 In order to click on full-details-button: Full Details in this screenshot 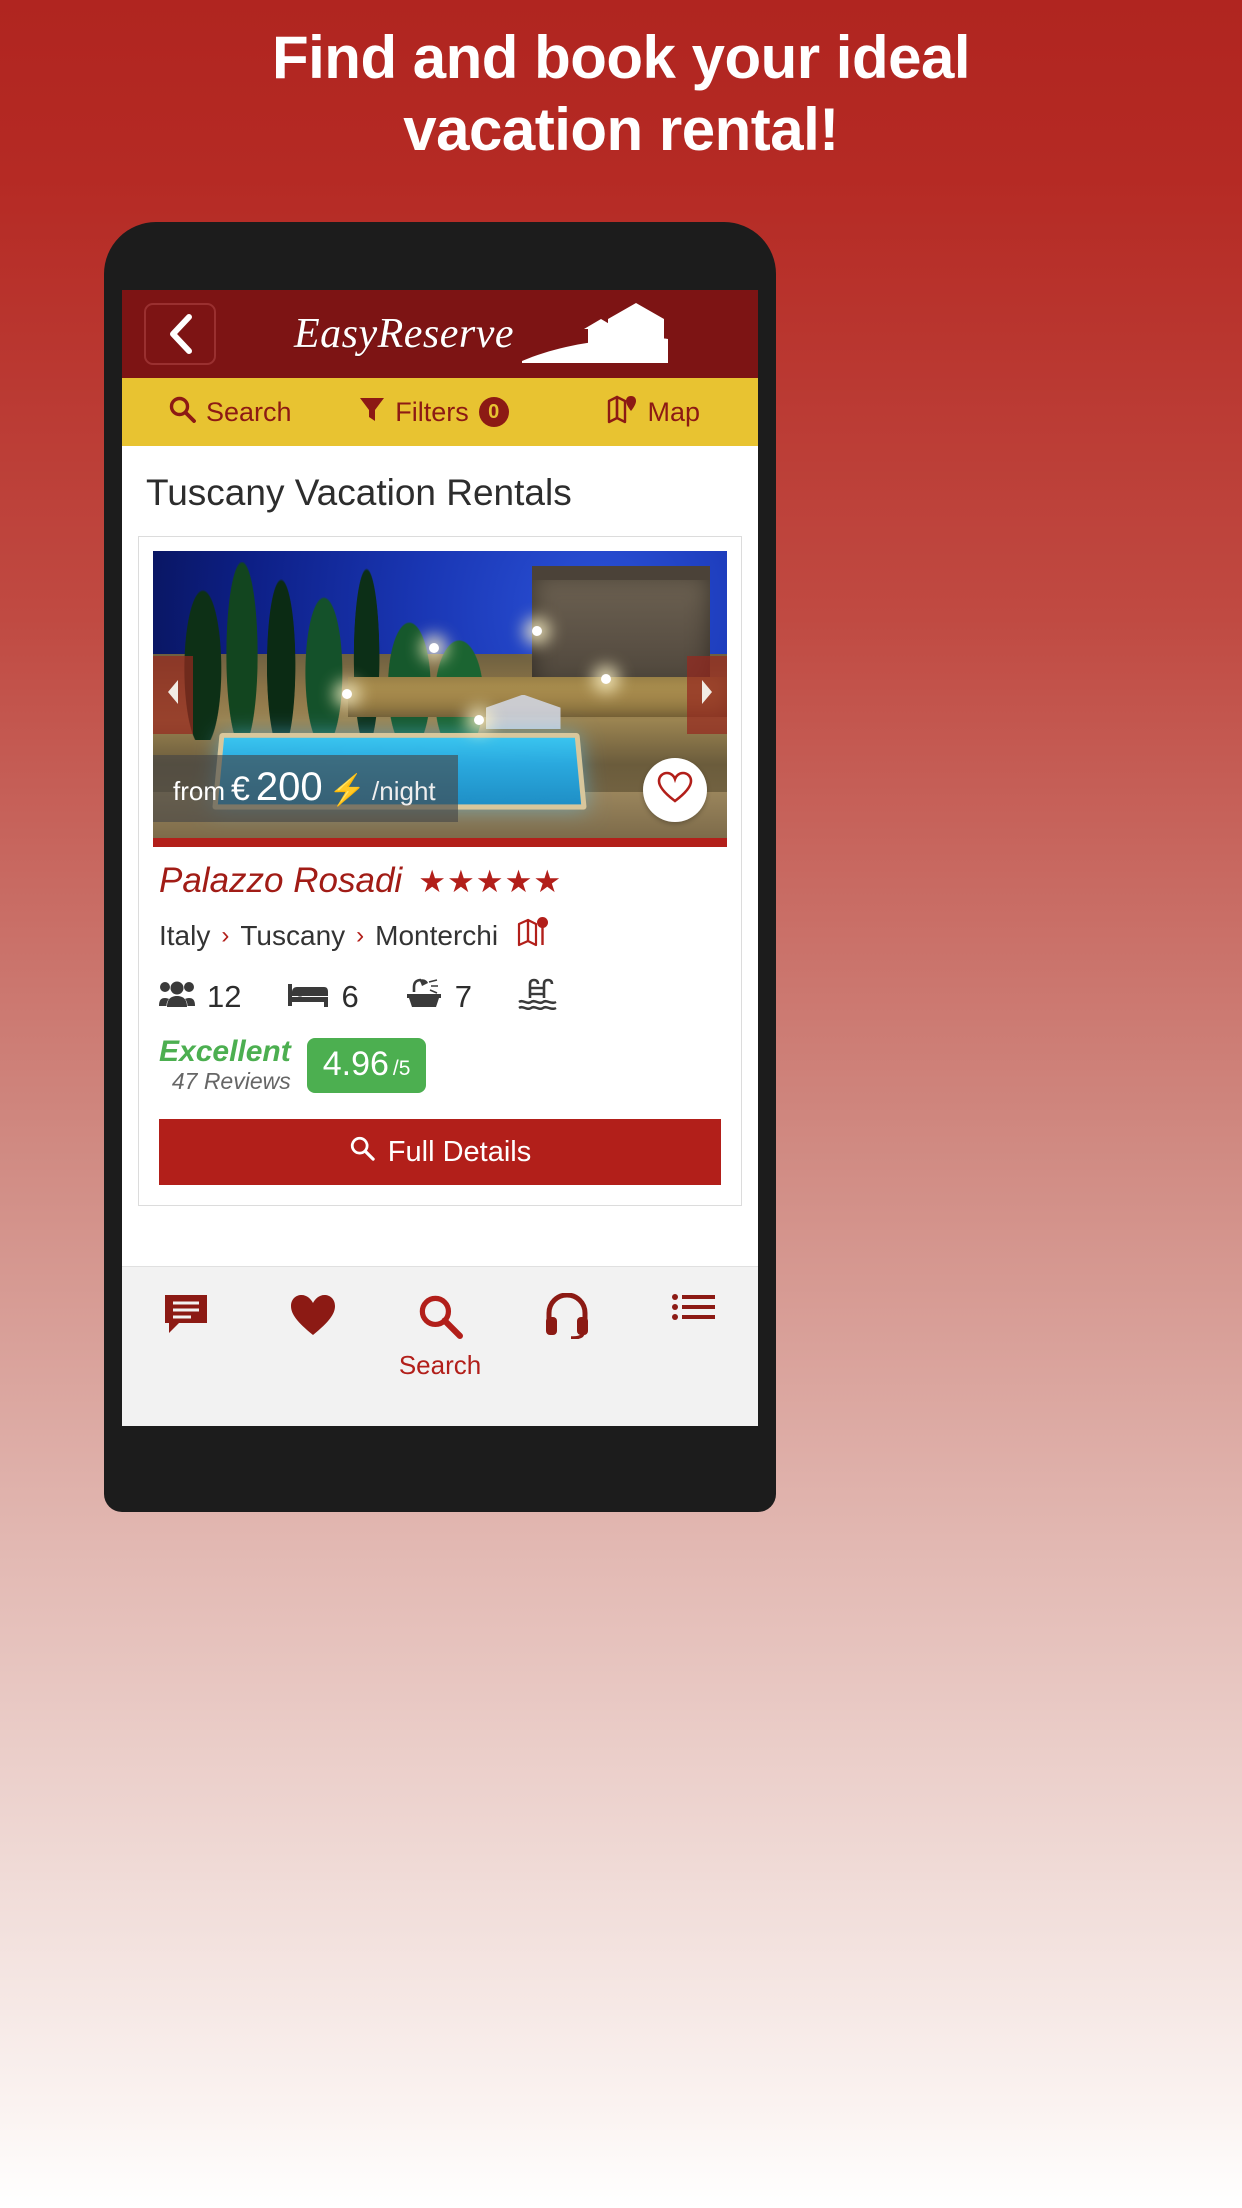, I will do `click(440, 1152)`.